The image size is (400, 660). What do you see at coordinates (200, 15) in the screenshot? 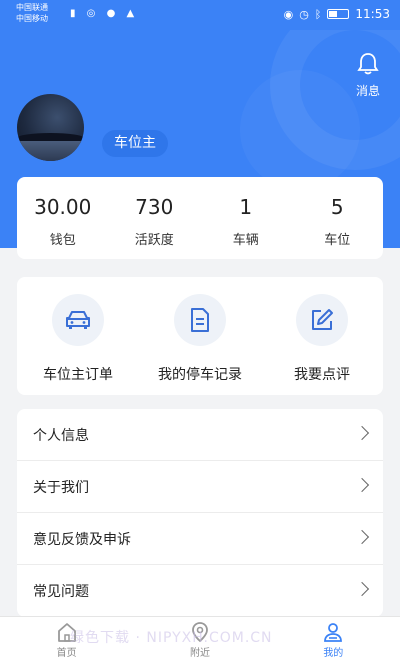
I see `status-bar: 中国联通 中国移动 ▮ ◎ ● ▲ ◉ ◷ ᛒ 11:53` at bounding box center [200, 15].